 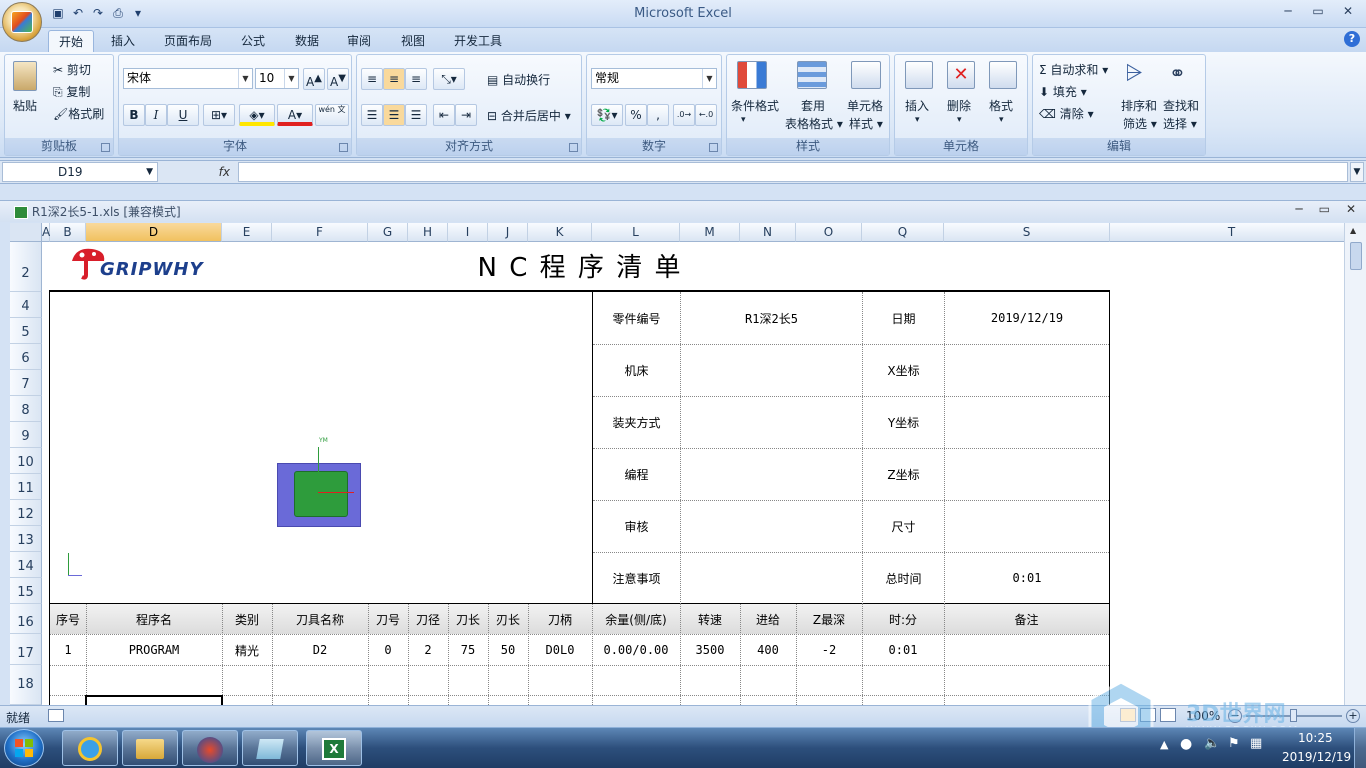 I want to click on col-header-h: H, so click(x=428, y=232).